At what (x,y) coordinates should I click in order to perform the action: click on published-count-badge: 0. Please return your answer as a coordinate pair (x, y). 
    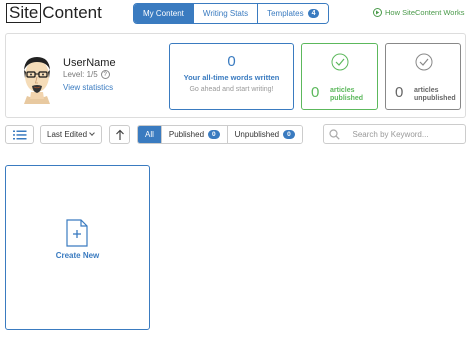
    Looking at the image, I should click on (214, 134).